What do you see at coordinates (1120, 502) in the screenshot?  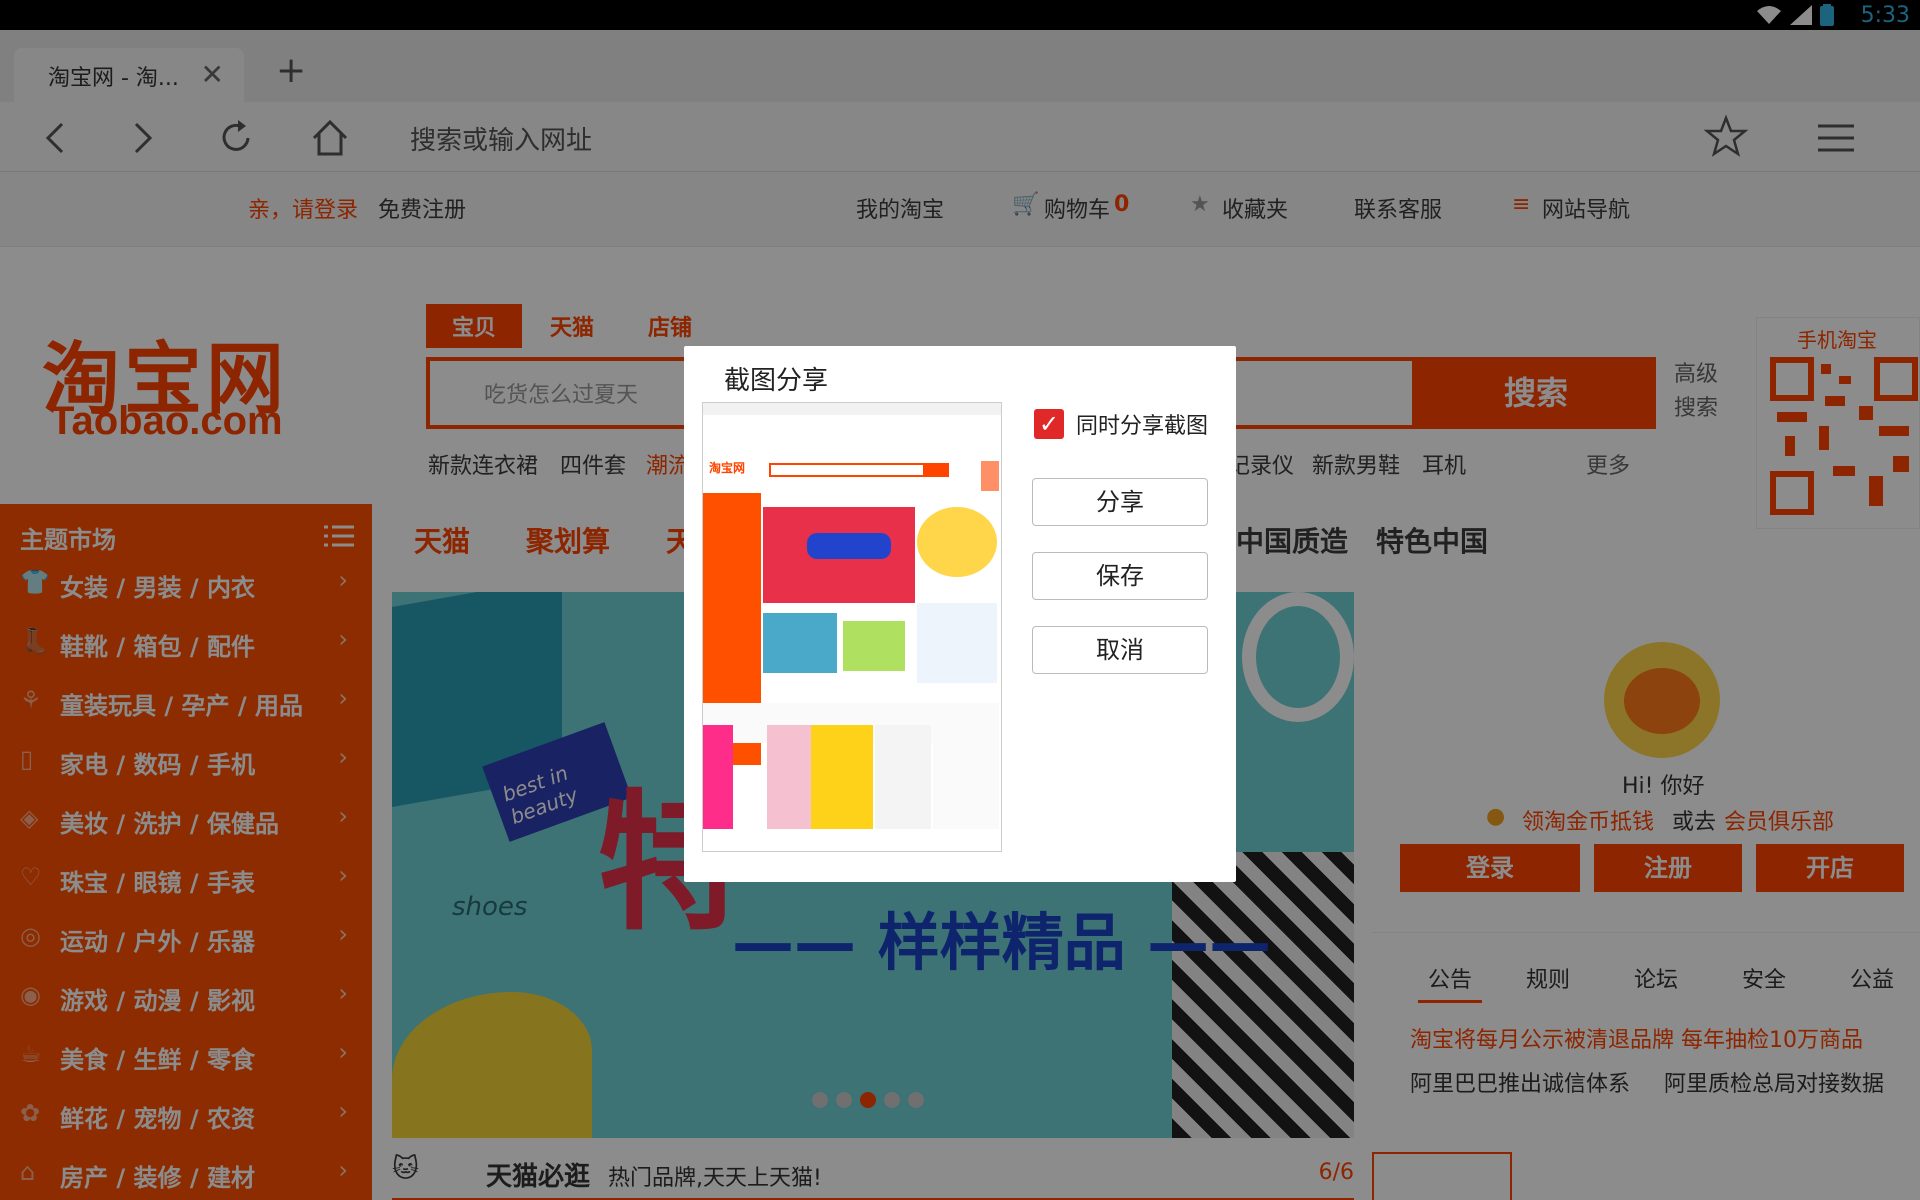 I see `share-button: 分享` at bounding box center [1120, 502].